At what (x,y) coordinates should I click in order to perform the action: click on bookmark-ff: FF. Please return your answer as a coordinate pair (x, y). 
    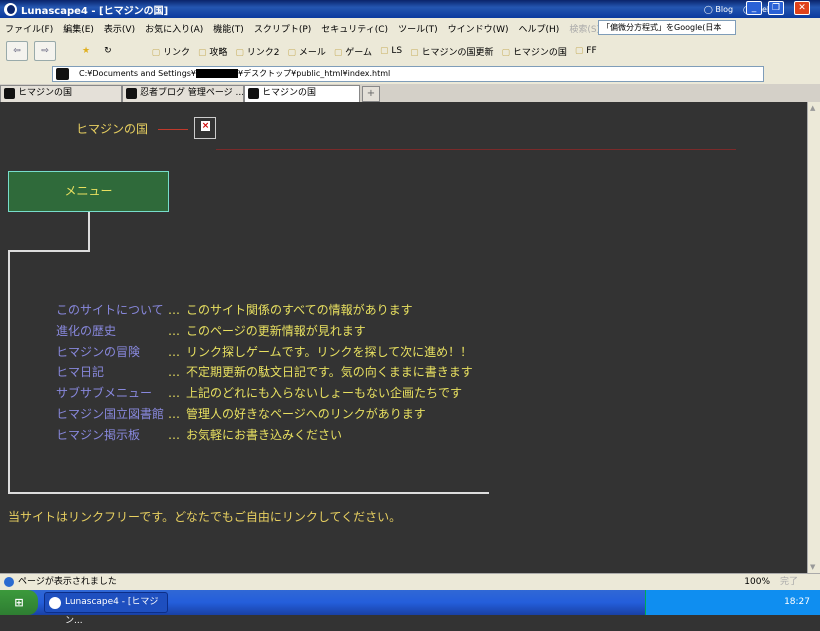
    Looking at the image, I should click on (585, 51).